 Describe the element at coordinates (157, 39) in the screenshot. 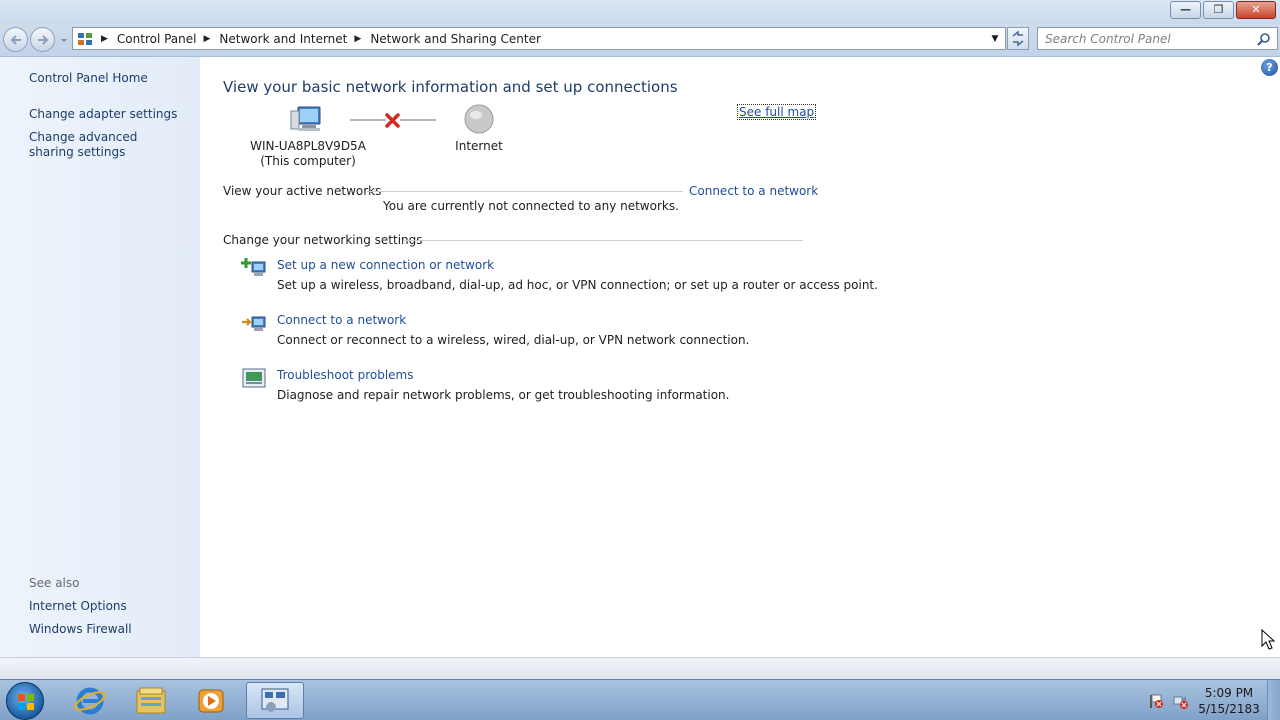

I see `breadcrumb-control-panel: Control Panel` at that location.